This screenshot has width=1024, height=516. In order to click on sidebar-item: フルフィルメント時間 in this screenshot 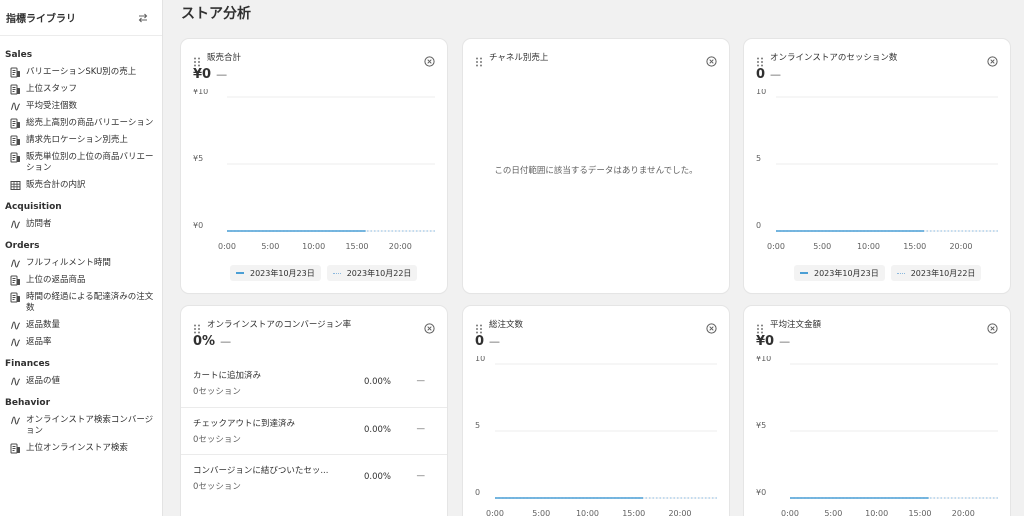, I will do `click(81, 263)`.